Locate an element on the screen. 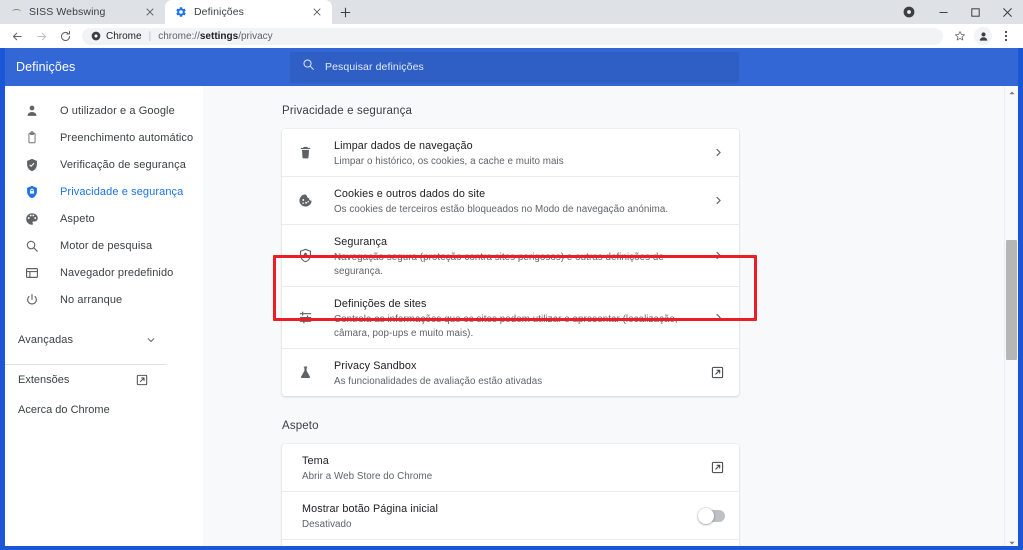 The width and height of the screenshot is (1023, 550). settings-row-mostrar-botao-pagina-inicial: Mostrar botão Página inicial Desativado is located at coordinates (510, 516).